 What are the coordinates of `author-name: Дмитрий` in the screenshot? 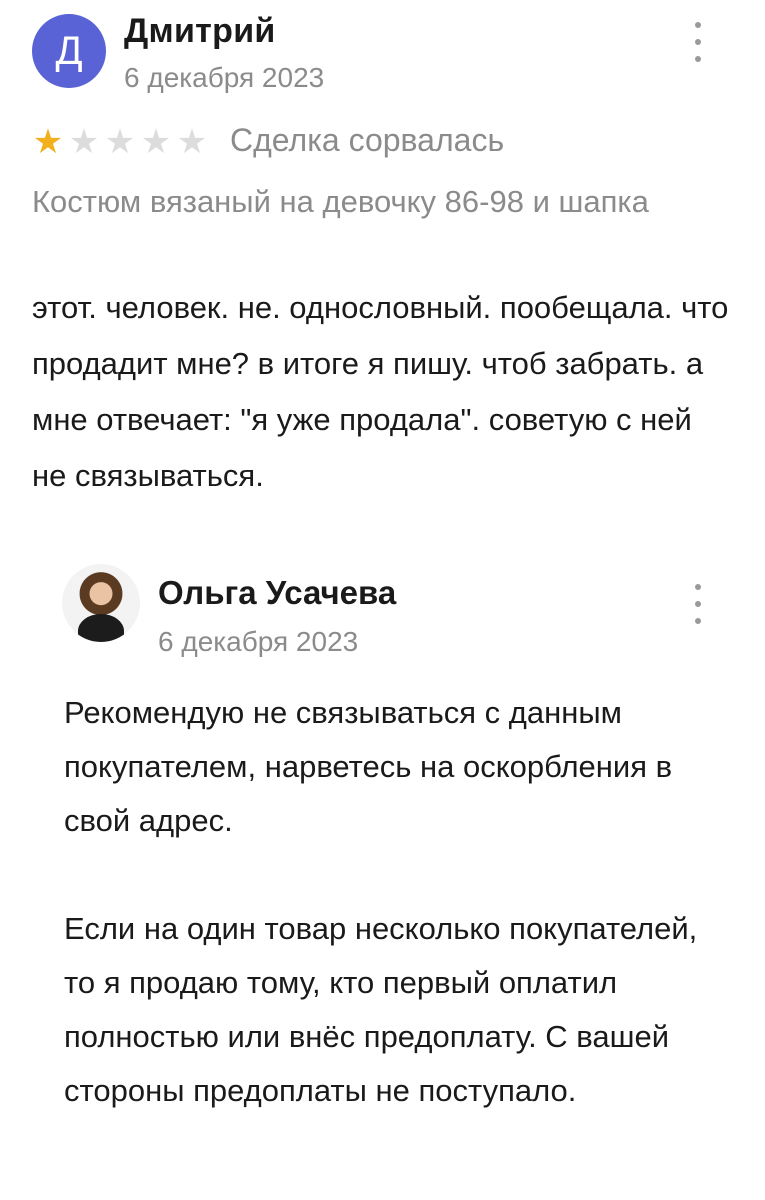 It's located at (200, 31).